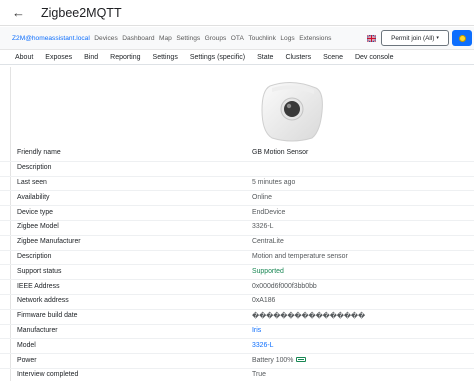 This screenshot has width=474, height=383. What do you see at coordinates (35, 212) in the screenshot?
I see `row-label: Device type` at bounding box center [35, 212].